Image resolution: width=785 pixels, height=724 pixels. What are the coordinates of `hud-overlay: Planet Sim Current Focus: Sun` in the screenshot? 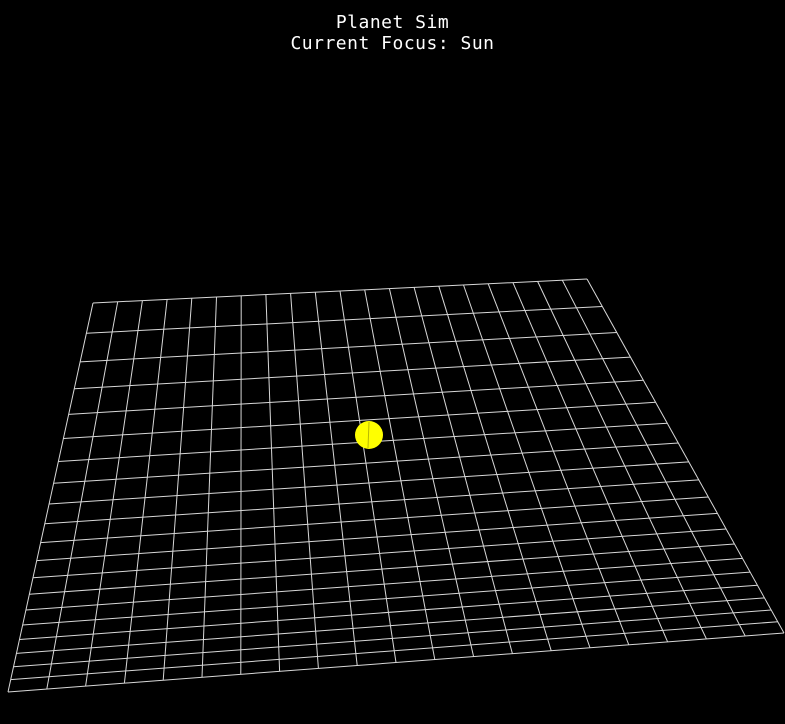 It's located at (392, 33).